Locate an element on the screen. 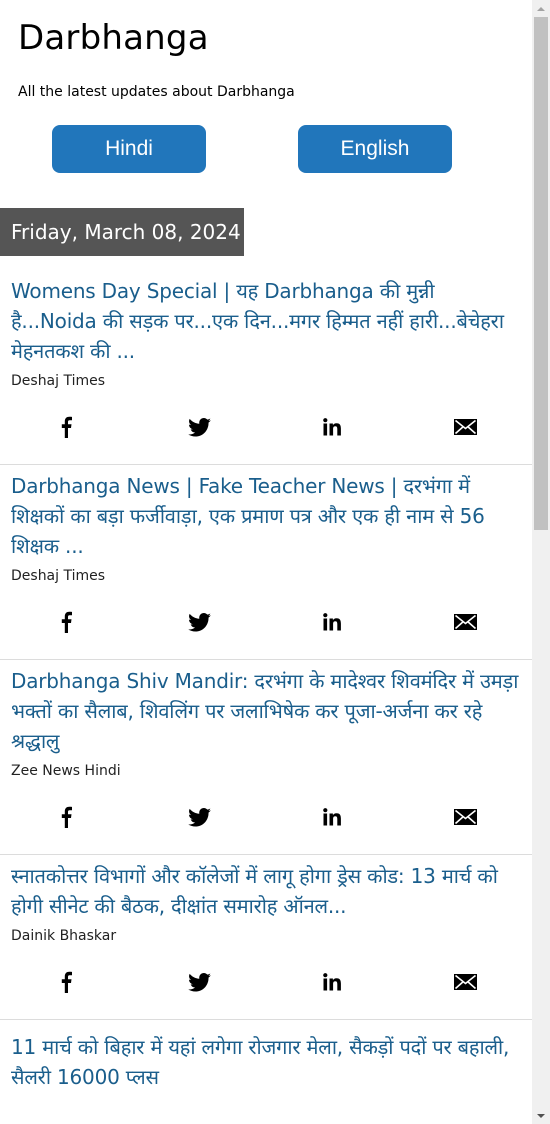 The width and height of the screenshot is (550, 1124). date-header: Friday, March 08, 2024 is located at coordinates (122, 232).